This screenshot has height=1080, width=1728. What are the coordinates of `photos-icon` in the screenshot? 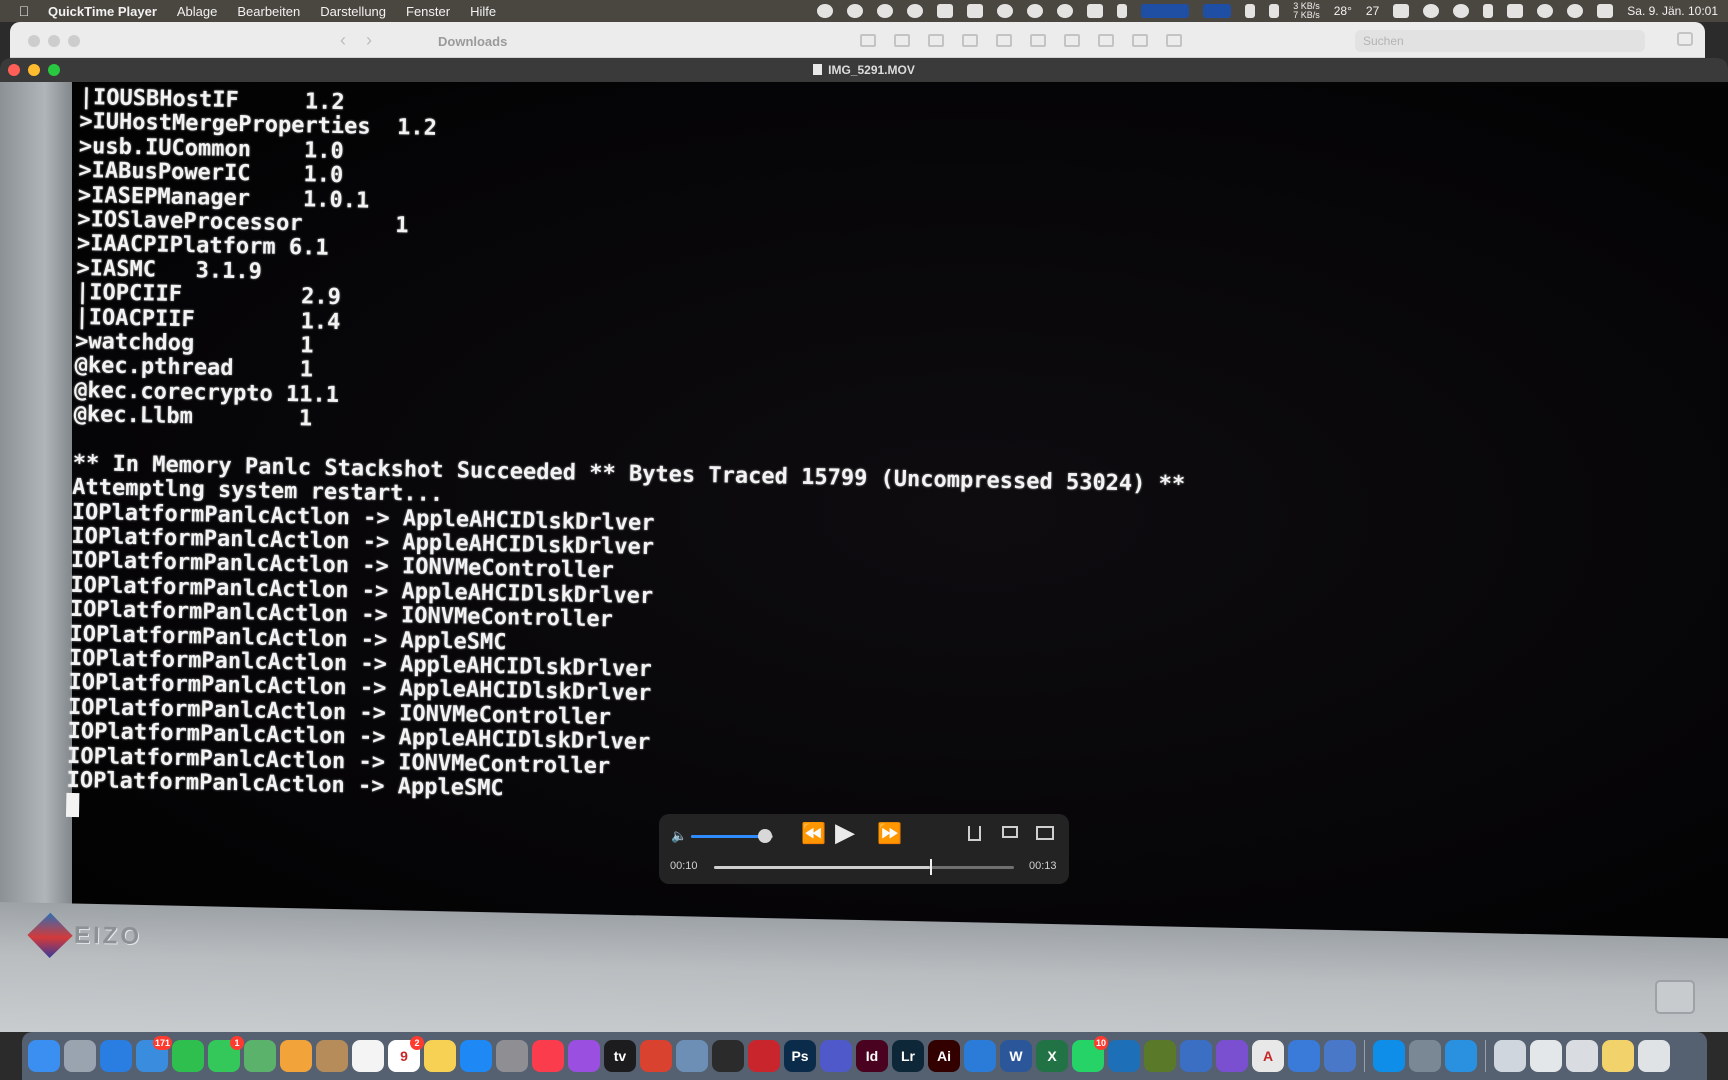 It's located at (296, 1056).